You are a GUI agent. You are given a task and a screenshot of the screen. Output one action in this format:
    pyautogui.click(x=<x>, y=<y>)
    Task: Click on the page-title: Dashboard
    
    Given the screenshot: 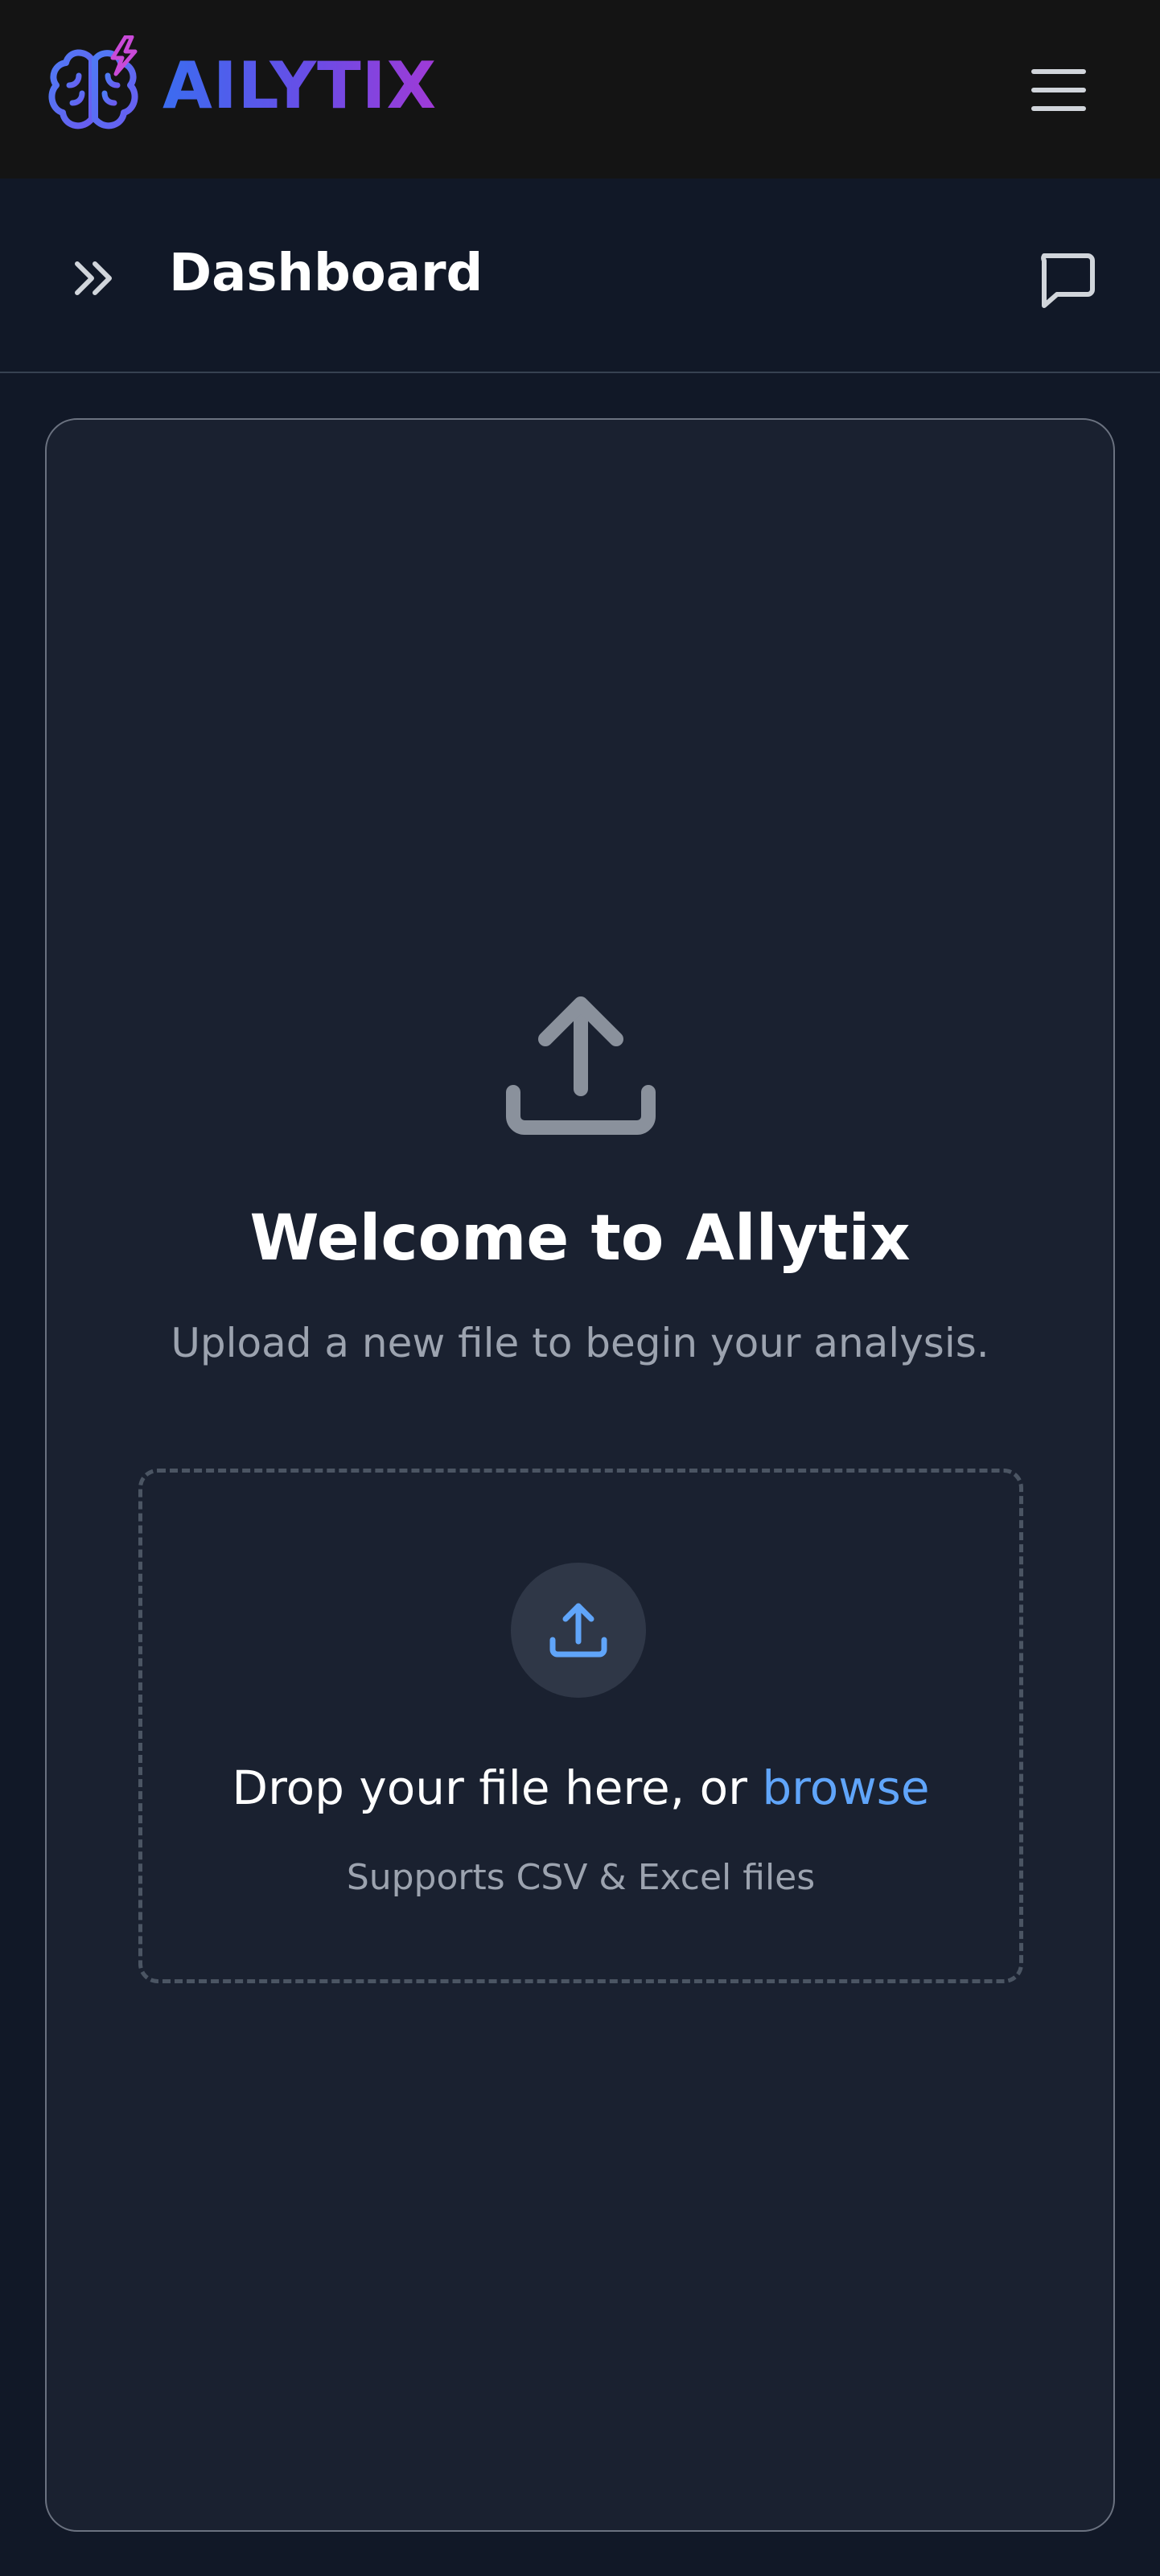 What is the action you would take?
    pyautogui.click(x=326, y=273)
    